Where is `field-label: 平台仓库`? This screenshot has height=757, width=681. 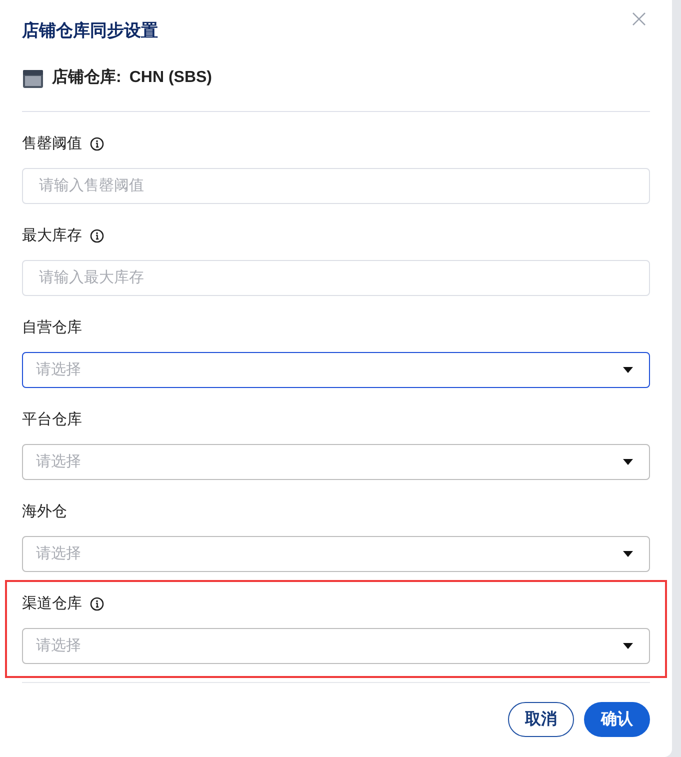
field-label: 平台仓库 is located at coordinates (52, 420).